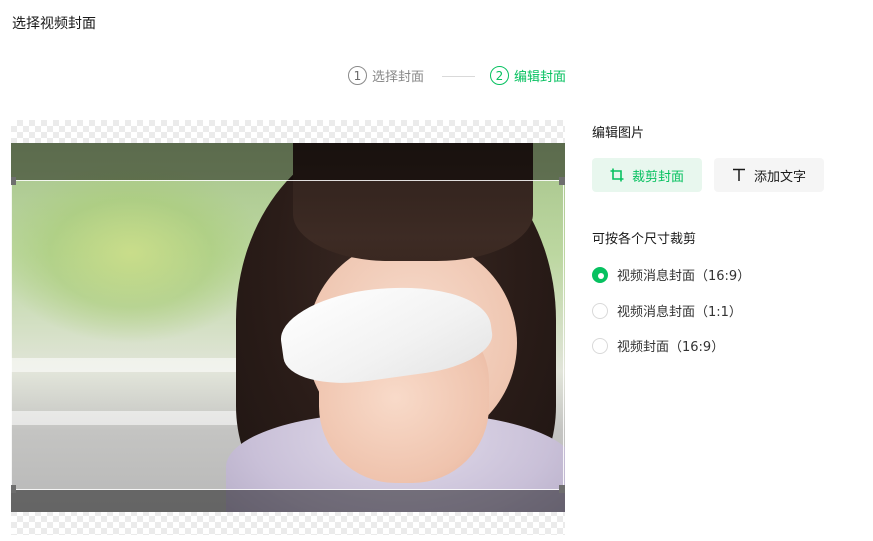 The image size is (873, 541). Describe the element at coordinates (617, 175) in the screenshot. I see `crop-icon` at that location.